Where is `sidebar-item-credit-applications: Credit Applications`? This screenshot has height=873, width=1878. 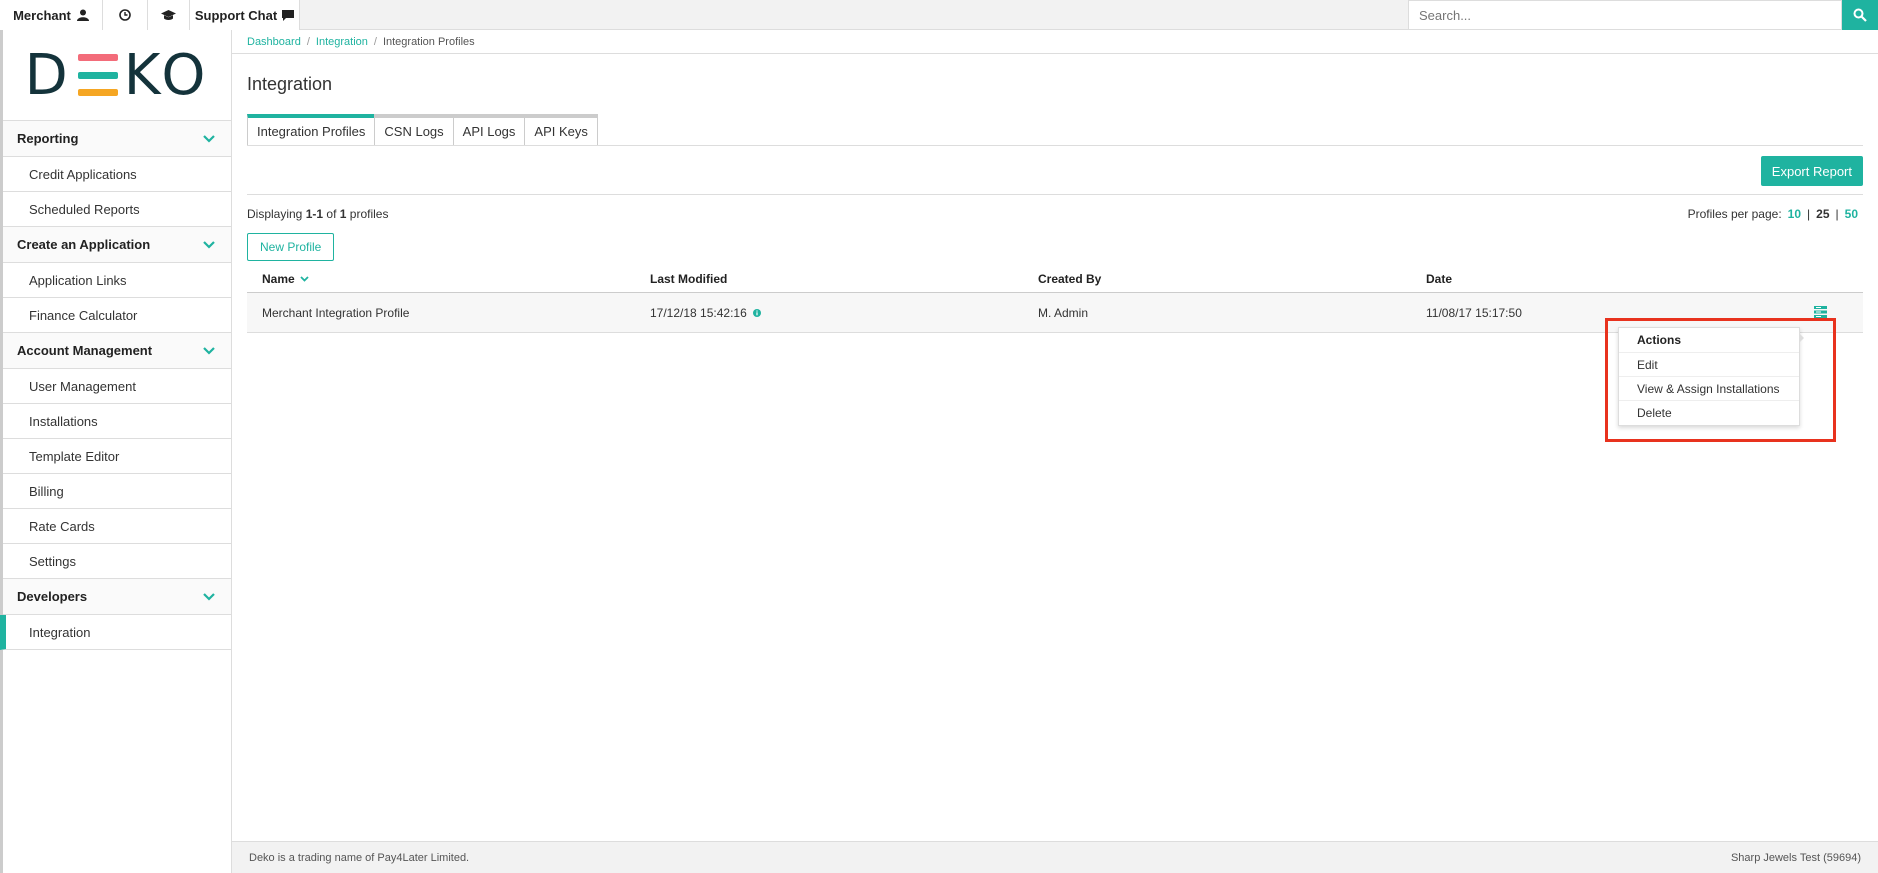
sidebar-item-credit-applications: Credit Applications is located at coordinates (117, 174).